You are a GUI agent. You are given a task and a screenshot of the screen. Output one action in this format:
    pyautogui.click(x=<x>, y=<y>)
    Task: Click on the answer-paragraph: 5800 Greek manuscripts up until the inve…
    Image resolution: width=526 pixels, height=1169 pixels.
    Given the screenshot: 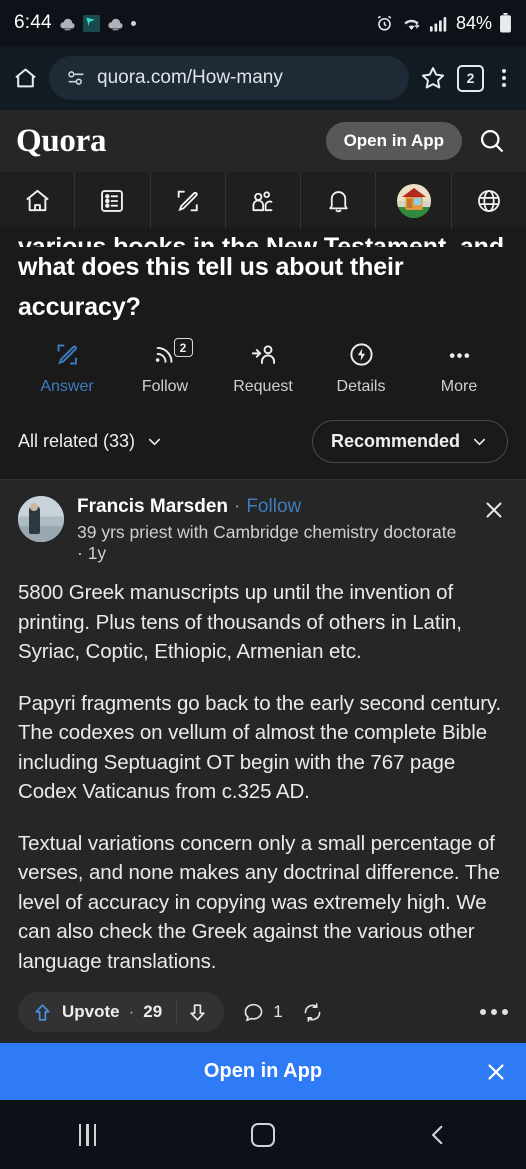 What is the action you would take?
    pyautogui.click(x=240, y=622)
    